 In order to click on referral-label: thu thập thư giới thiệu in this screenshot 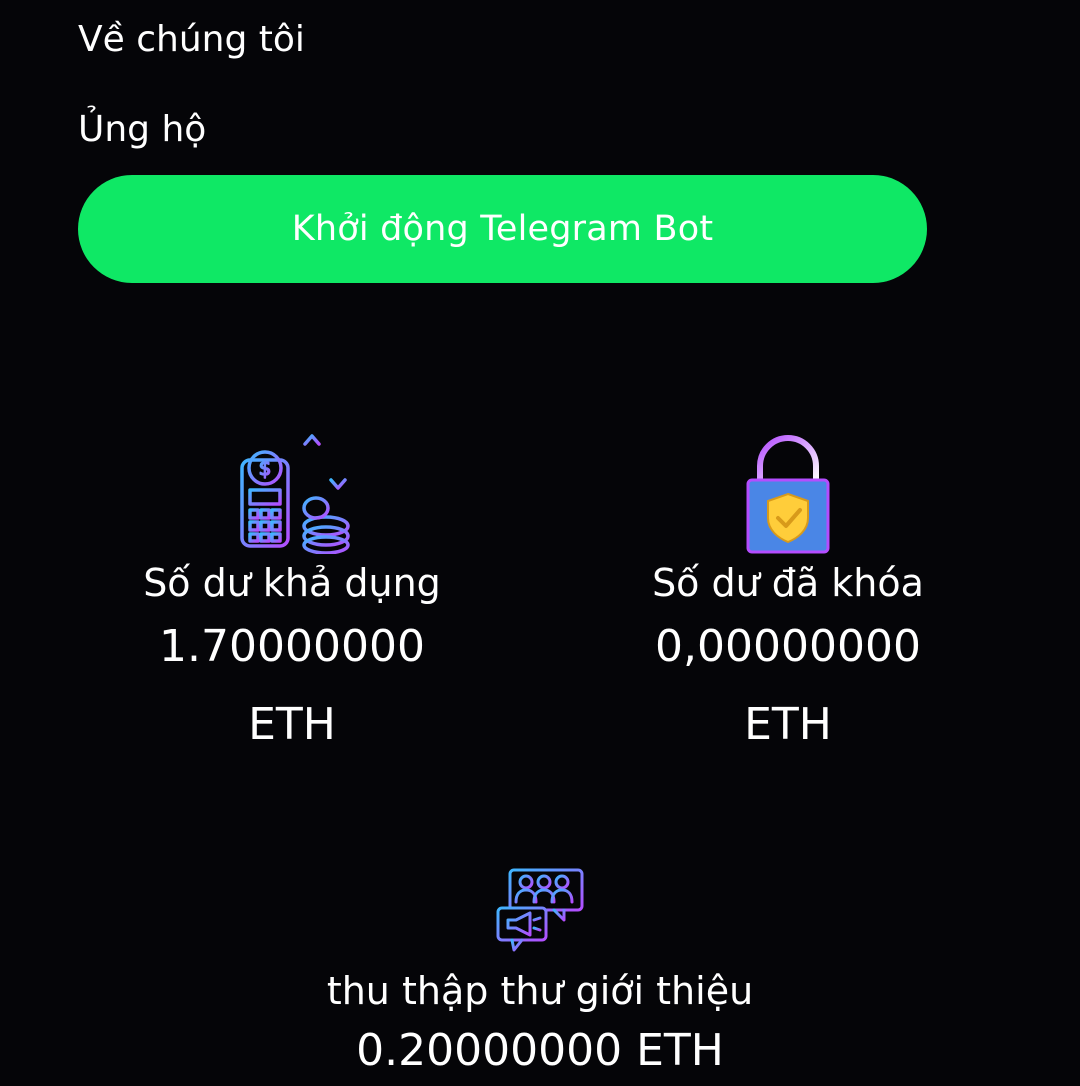, I will do `click(540, 991)`.